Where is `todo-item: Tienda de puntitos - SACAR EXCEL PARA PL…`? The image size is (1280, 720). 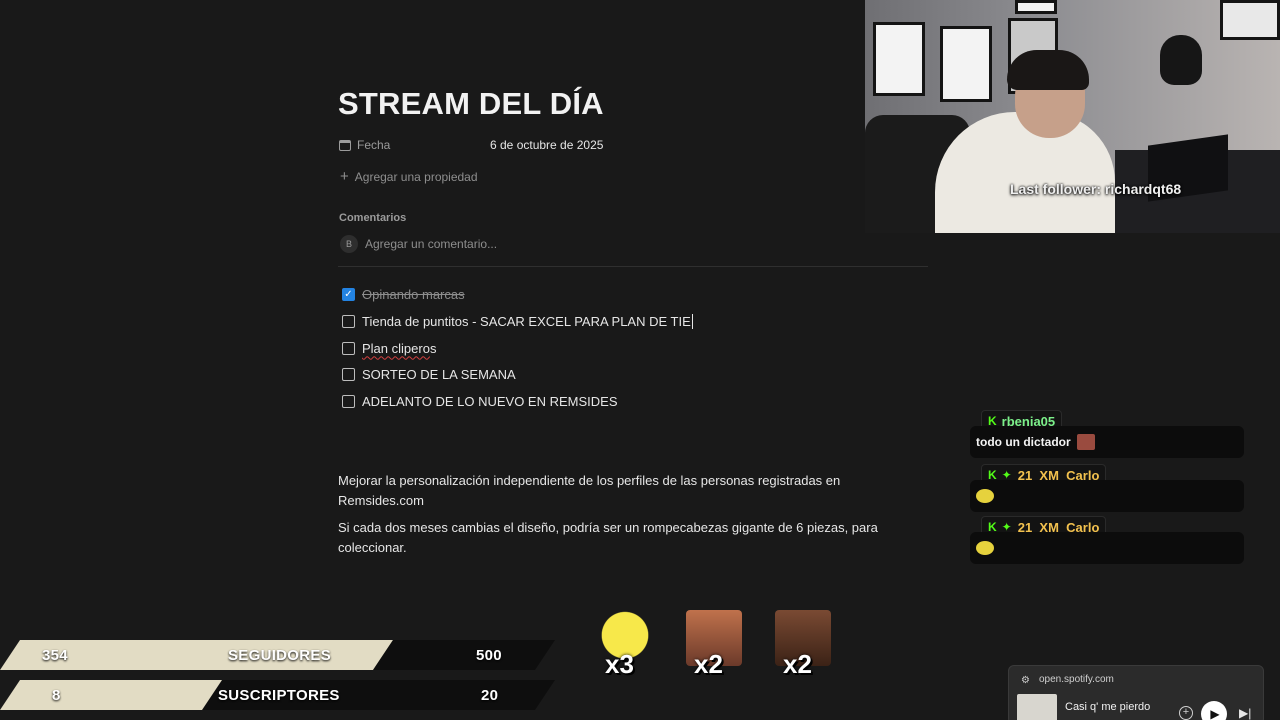
todo-item: Tienda de puntitos - SACAR EXCEL PARA PL… is located at coordinates (517, 321).